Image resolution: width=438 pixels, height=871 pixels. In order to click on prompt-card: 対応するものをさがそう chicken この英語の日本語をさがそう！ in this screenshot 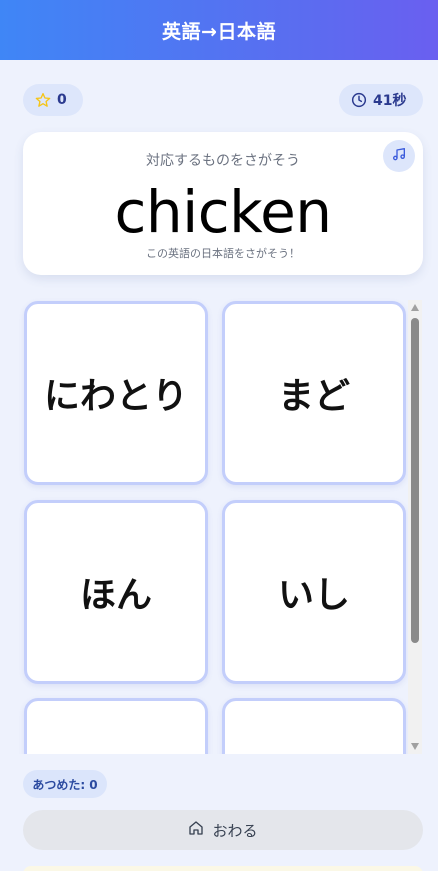, I will do `click(223, 203)`.